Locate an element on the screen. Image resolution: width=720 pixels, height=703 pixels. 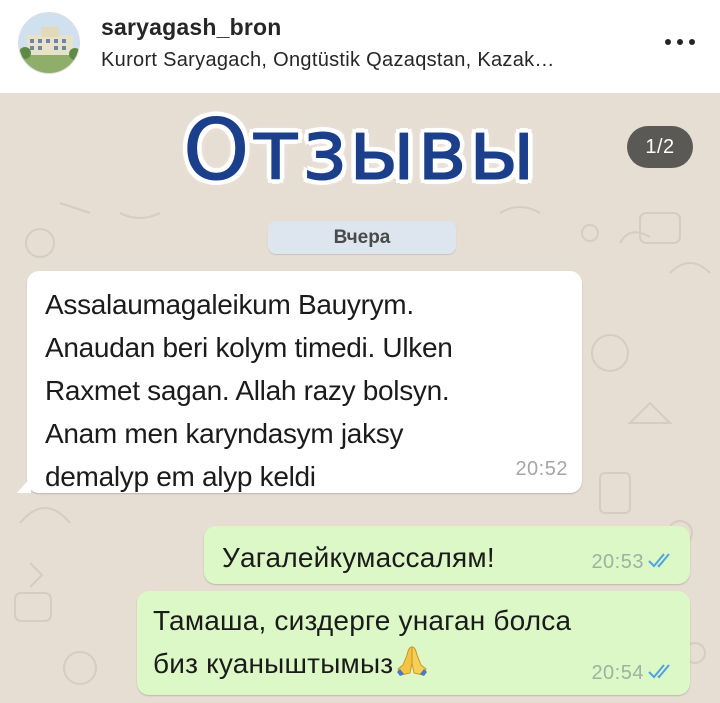
more-options-button is located at coordinates (680, 42).